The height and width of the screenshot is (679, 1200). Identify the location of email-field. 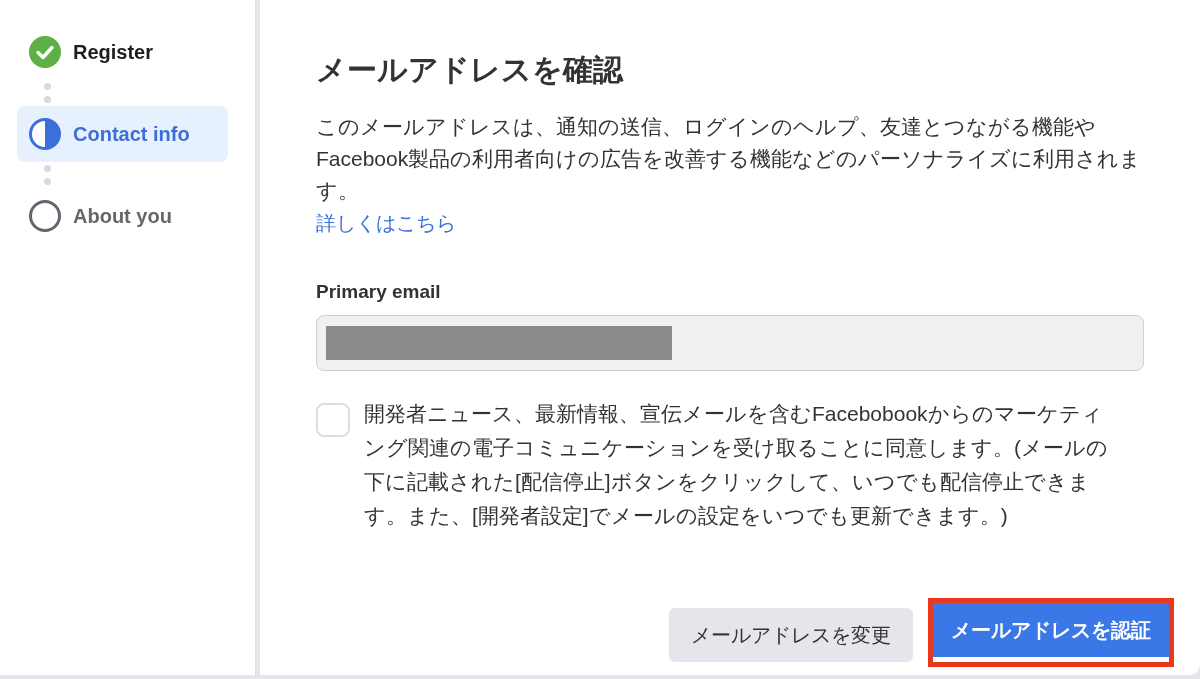
(730, 343).